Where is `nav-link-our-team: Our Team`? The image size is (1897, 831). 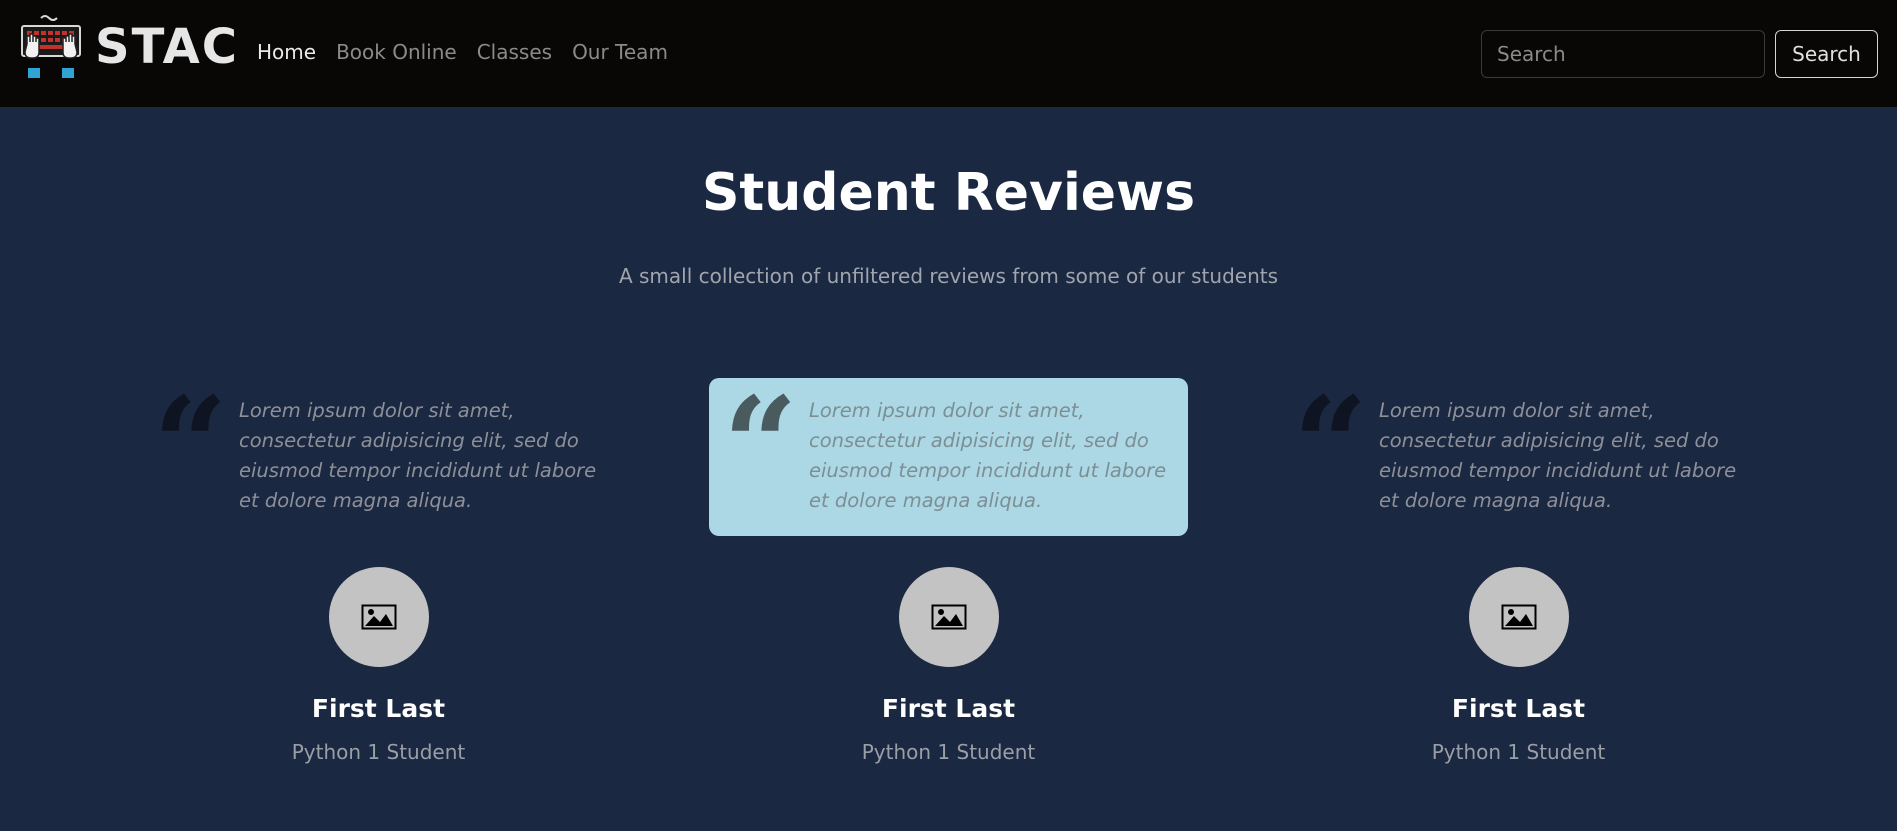 nav-link-our-team: Our Team is located at coordinates (620, 52).